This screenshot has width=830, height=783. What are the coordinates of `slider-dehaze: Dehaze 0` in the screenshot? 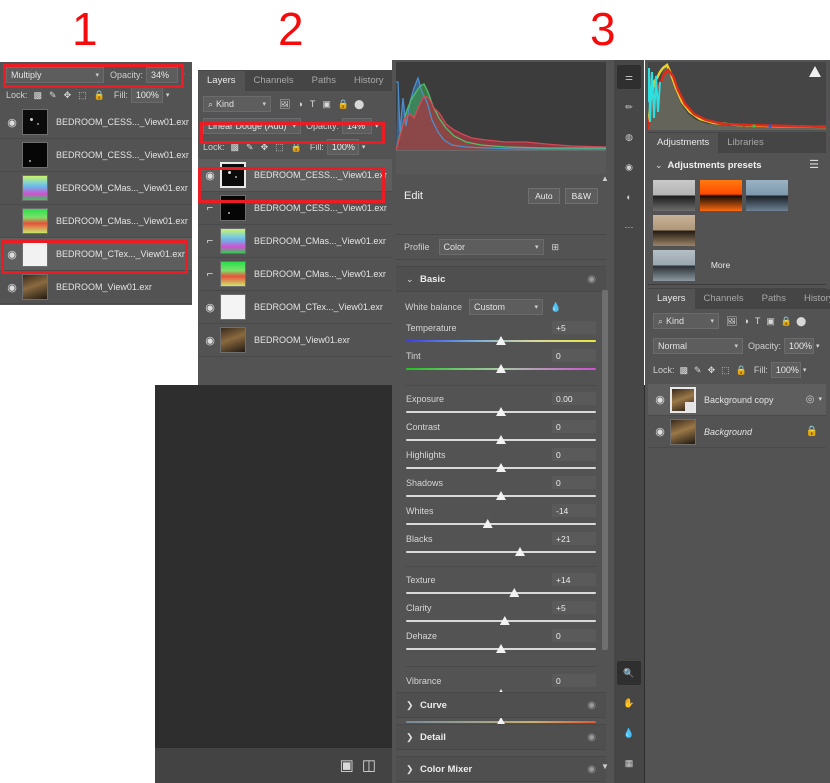 It's located at (501, 640).